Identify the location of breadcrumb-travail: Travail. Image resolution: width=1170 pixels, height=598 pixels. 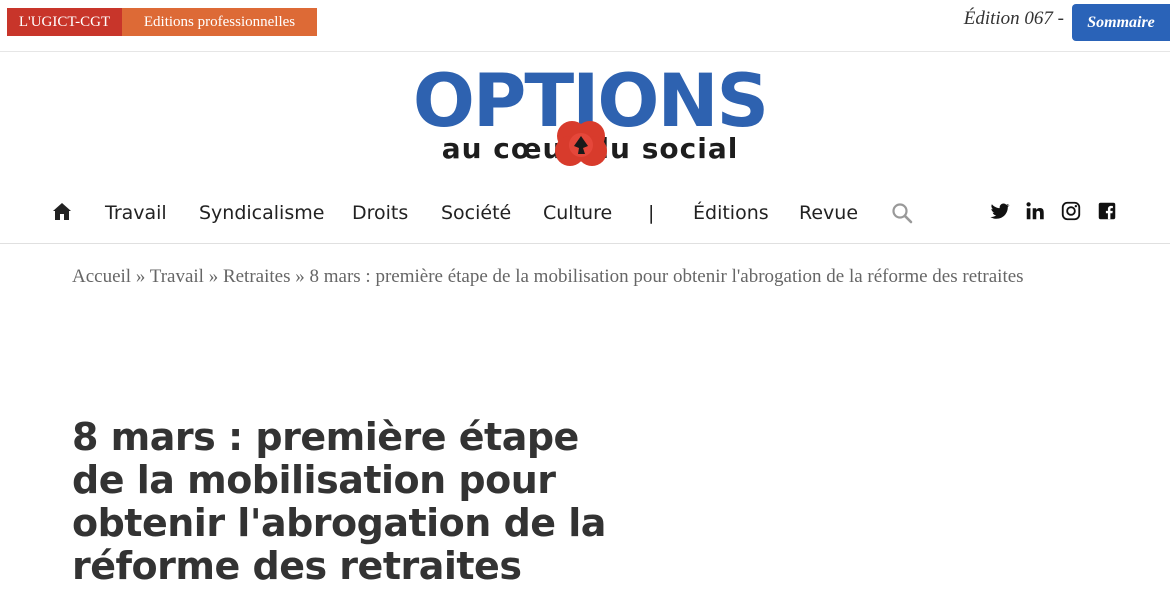
(177, 276).